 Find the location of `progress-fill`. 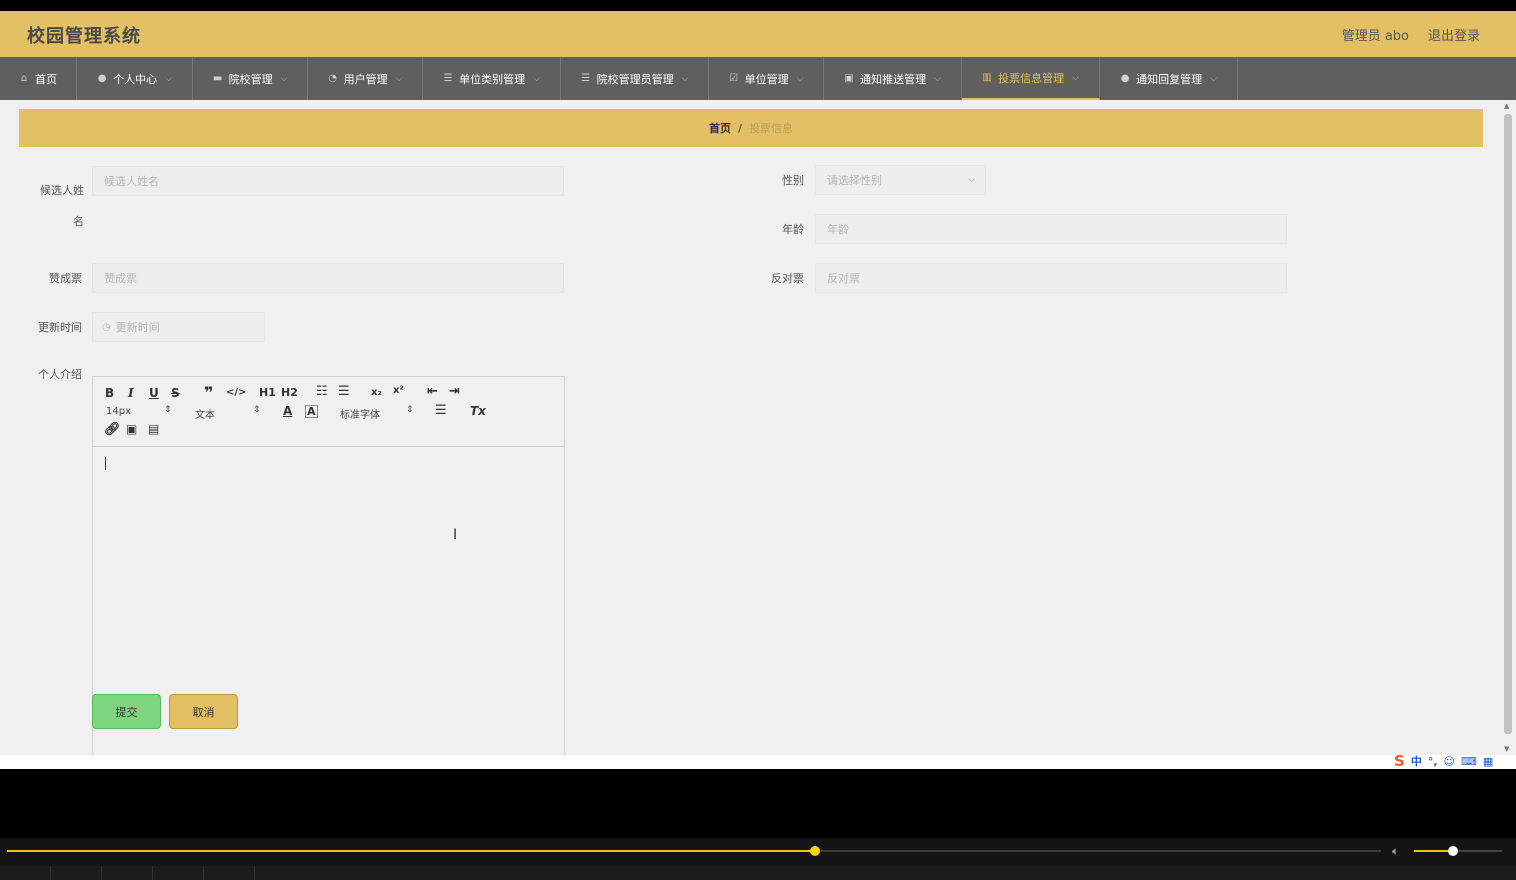

progress-fill is located at coordinates (411, 851).